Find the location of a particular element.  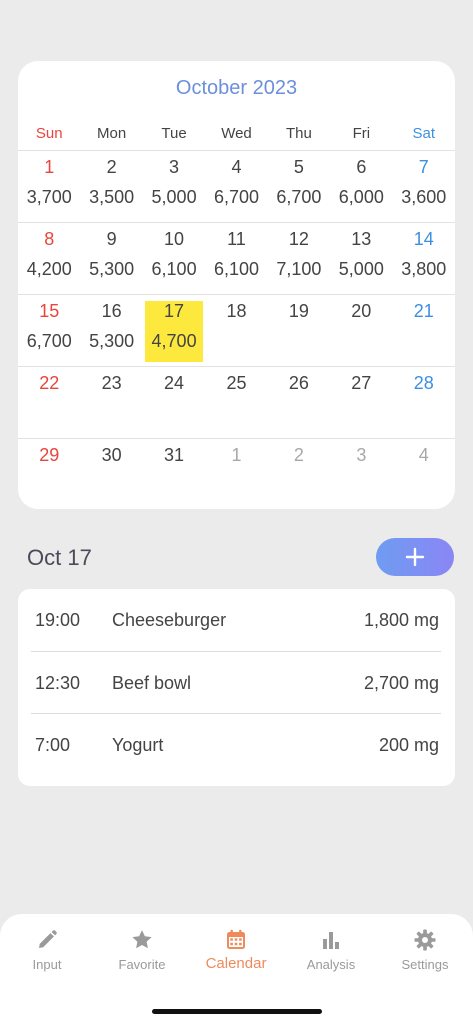

tab-favorite: Favorite is located at coordinates (142, 950).